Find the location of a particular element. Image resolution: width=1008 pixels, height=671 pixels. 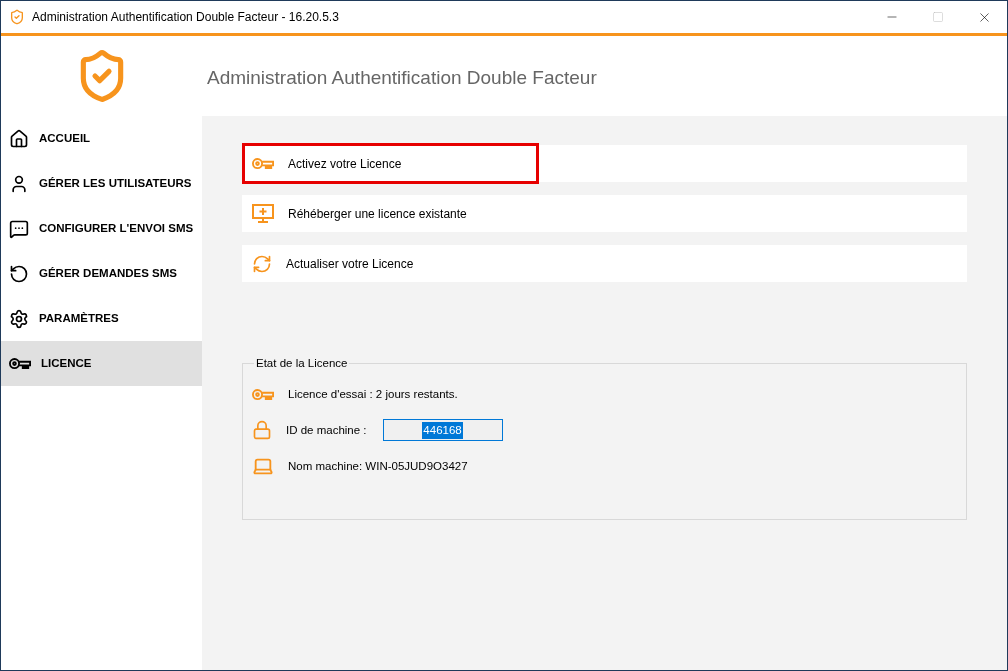

action-button: Activez votre Licence is located at coordinates (604, 163).